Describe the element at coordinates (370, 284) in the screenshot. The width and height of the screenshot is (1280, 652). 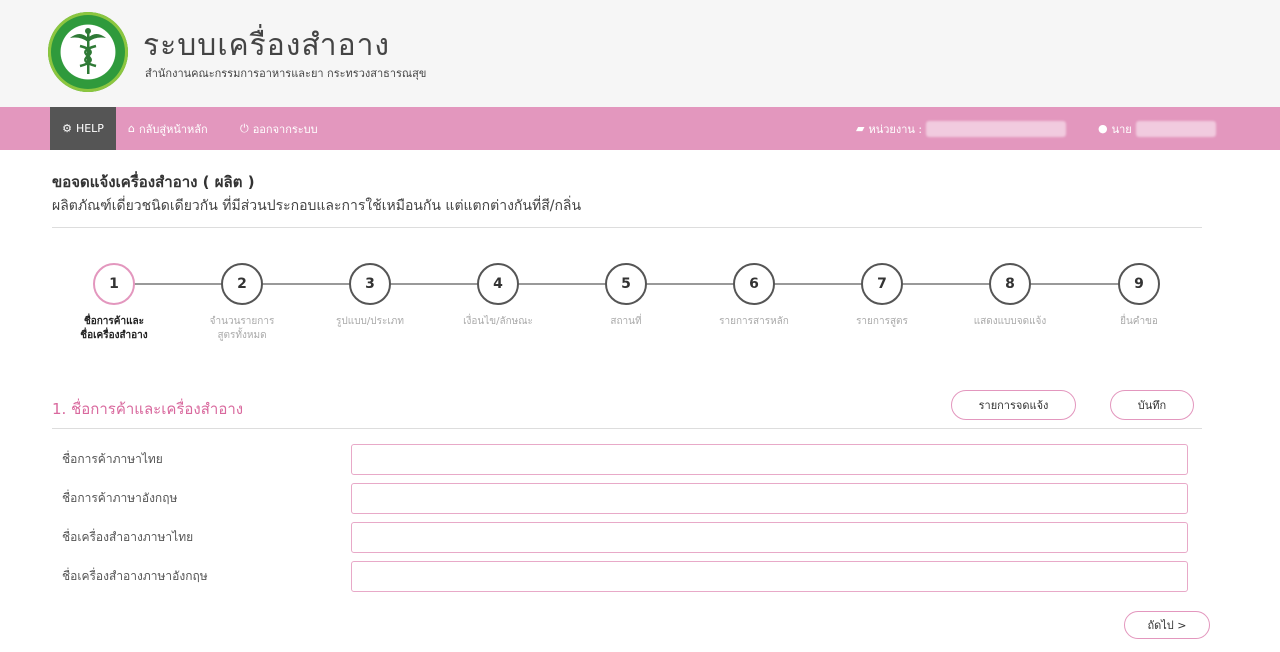
I see `step-number: 3` at that location.